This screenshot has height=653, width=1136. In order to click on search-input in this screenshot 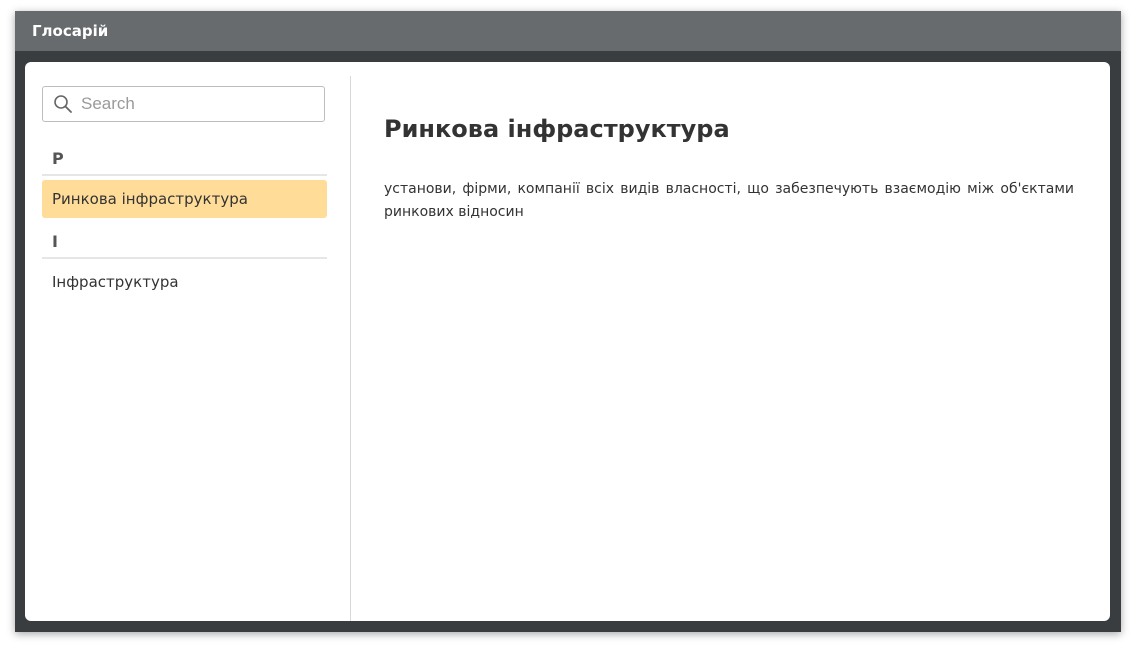, I will do `click(199, 104)`.